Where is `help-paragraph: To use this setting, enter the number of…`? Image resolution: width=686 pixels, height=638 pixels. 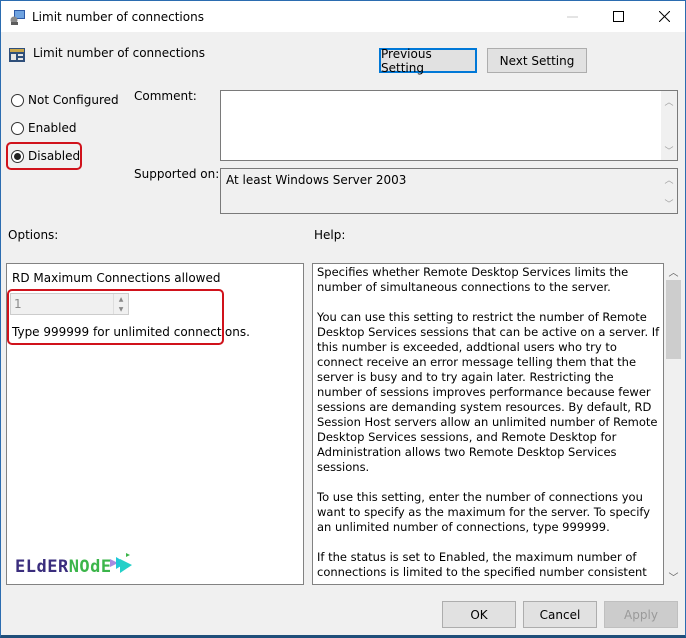
help-paragraph: To use this setting, enter the number of… is located at coordinates (484, 512).